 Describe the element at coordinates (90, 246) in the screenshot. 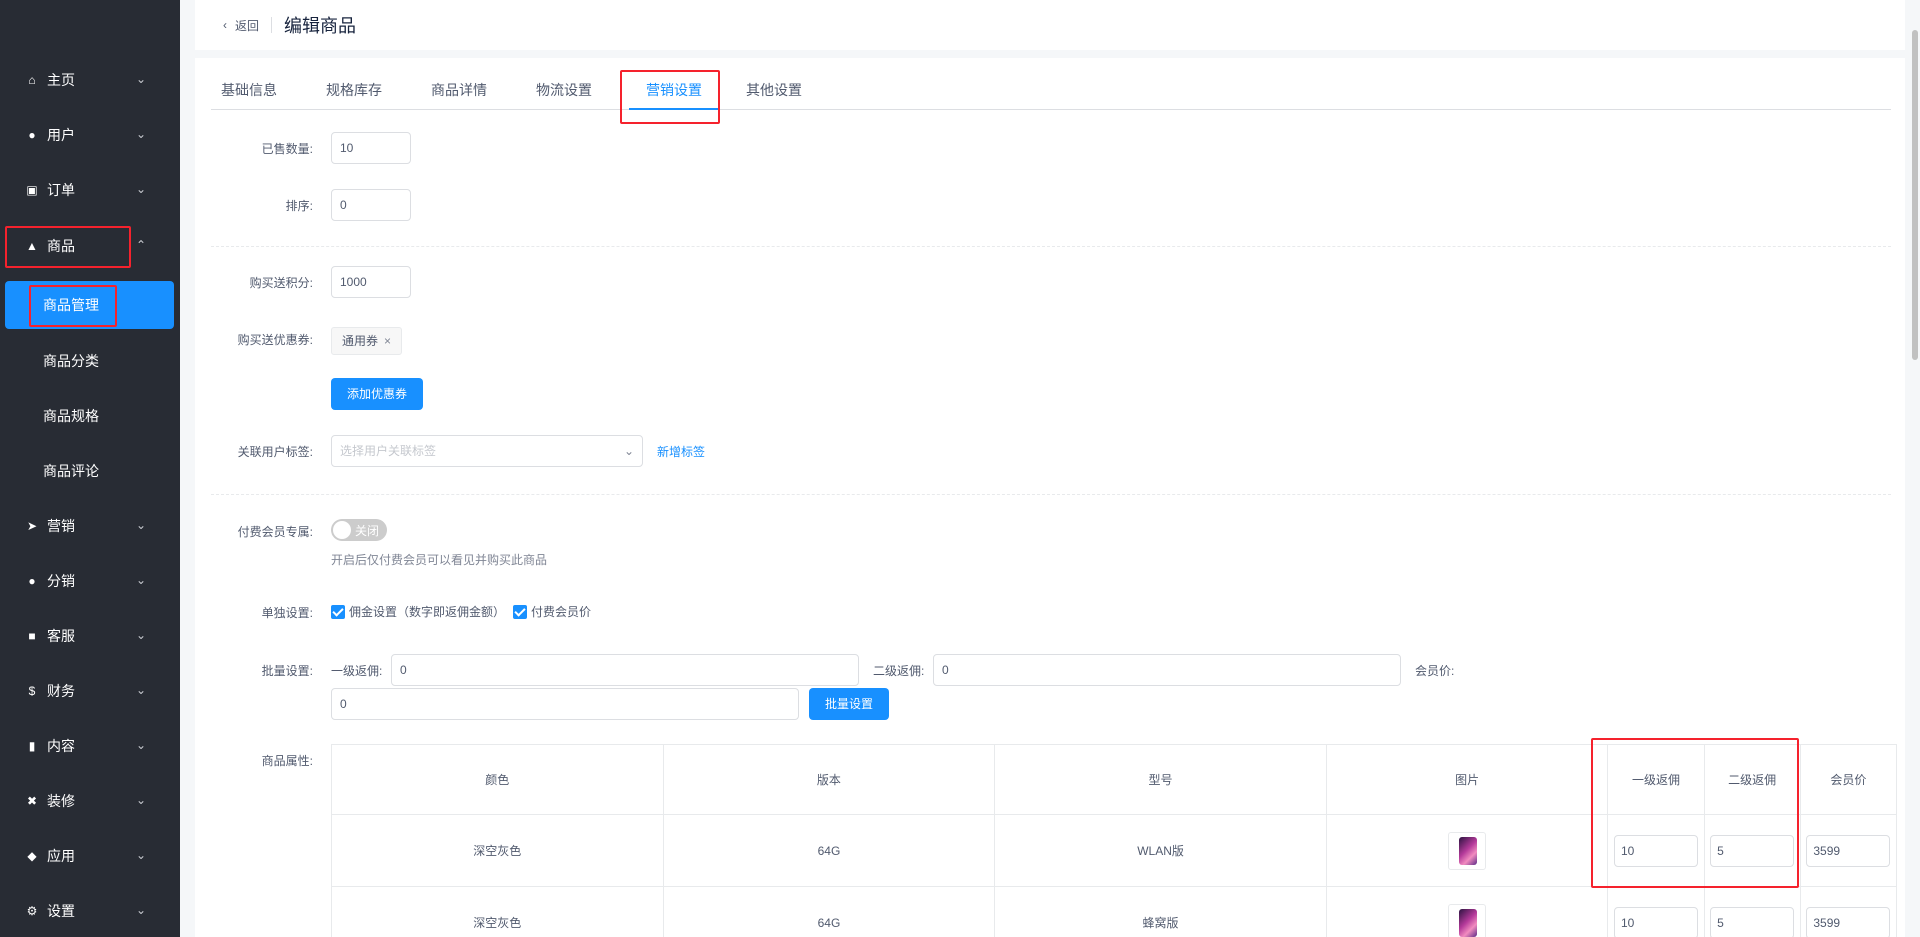

I see `sidebar-item-goods: ▲ 商品 ⌃` at that location.